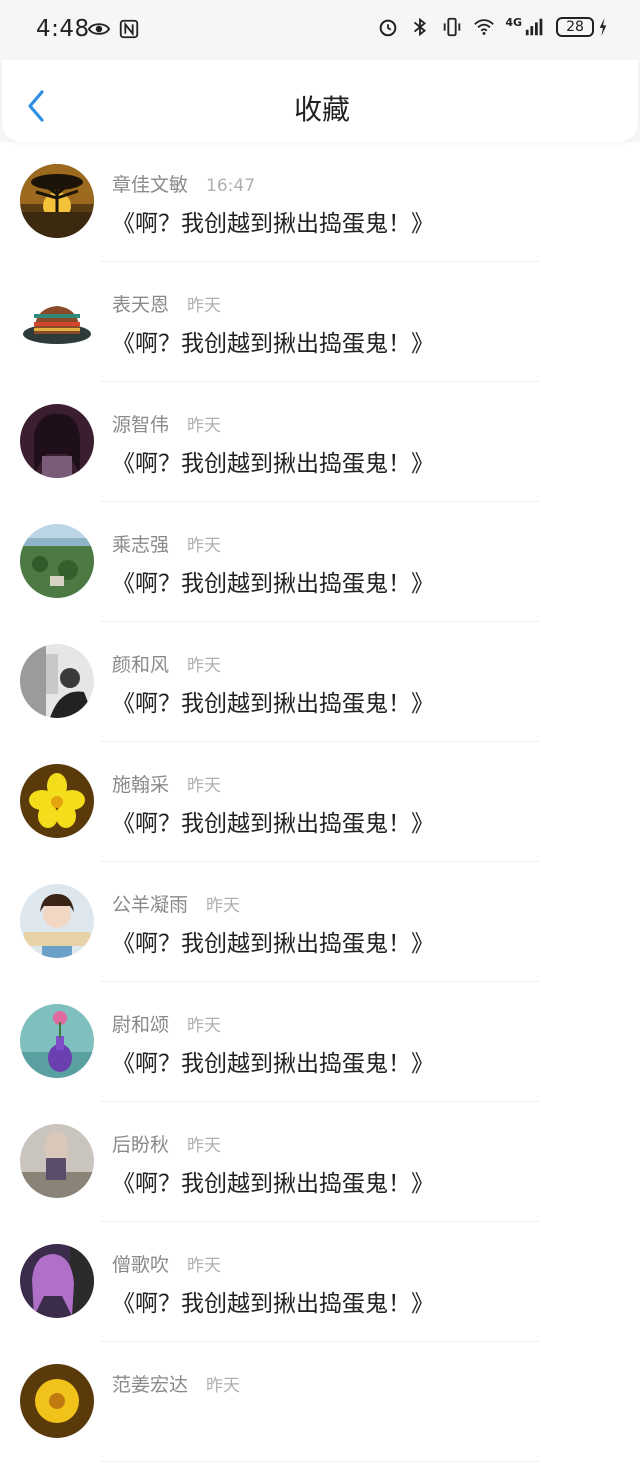 The image size is (640, 1462). I want to click on charging-icon, so click(603, 27).